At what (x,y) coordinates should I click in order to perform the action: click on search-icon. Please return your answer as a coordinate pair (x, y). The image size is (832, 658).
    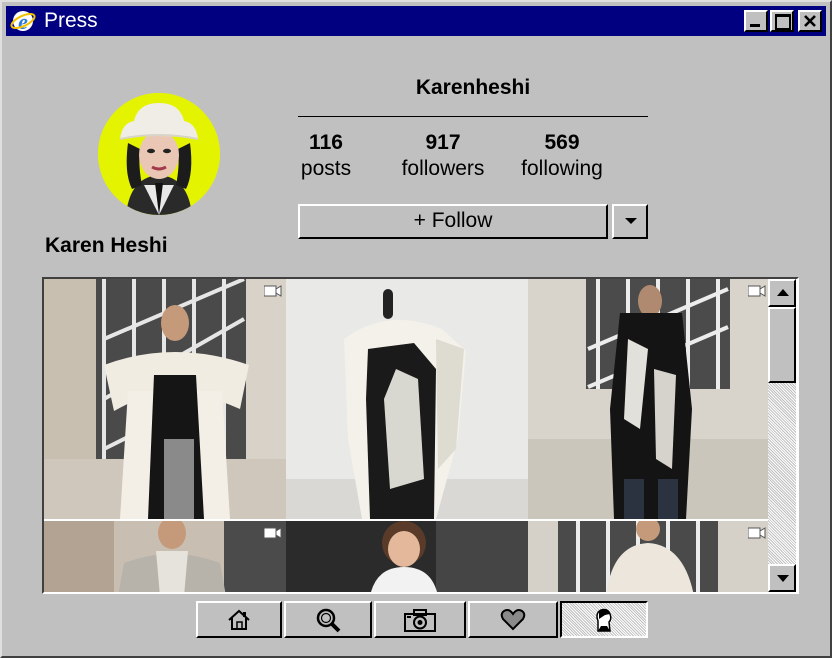
    Looking at the image, I should click on (328, 620).